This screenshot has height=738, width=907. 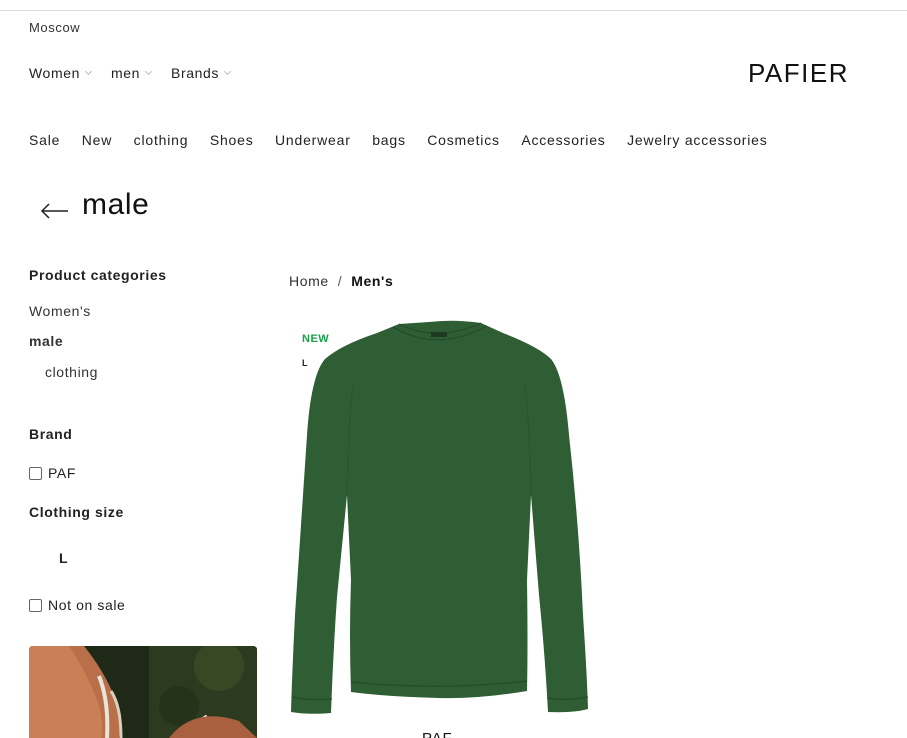 I want to click on site-logo: PAFIER, so click(x=798, y=73).